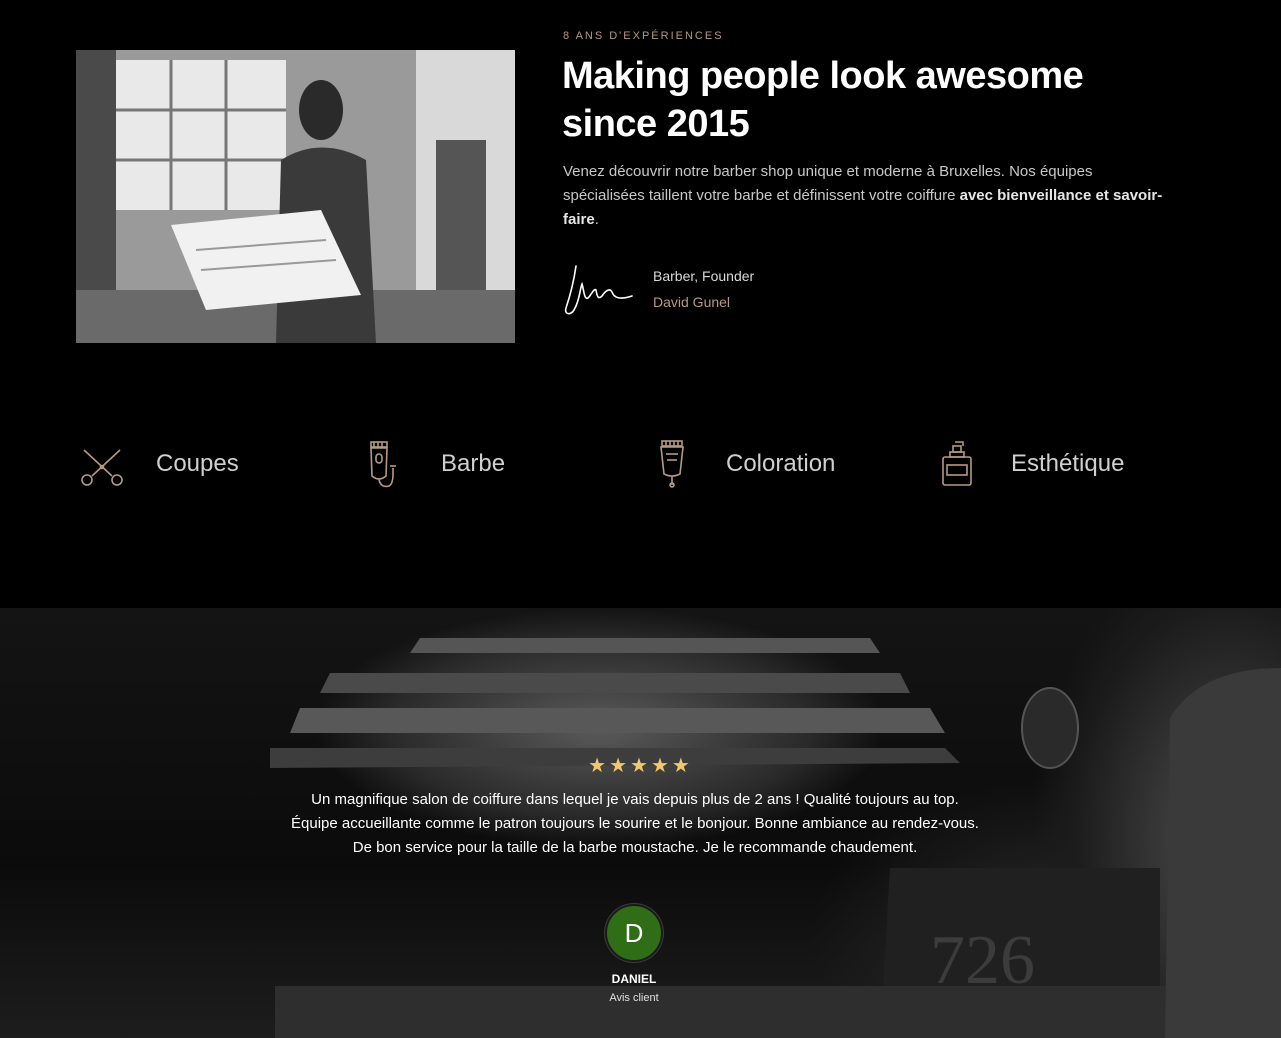 This screenshot has width=1281, height=1038. I want to click on about-headline: Making people look awesome since 2015, so click(882, 100).